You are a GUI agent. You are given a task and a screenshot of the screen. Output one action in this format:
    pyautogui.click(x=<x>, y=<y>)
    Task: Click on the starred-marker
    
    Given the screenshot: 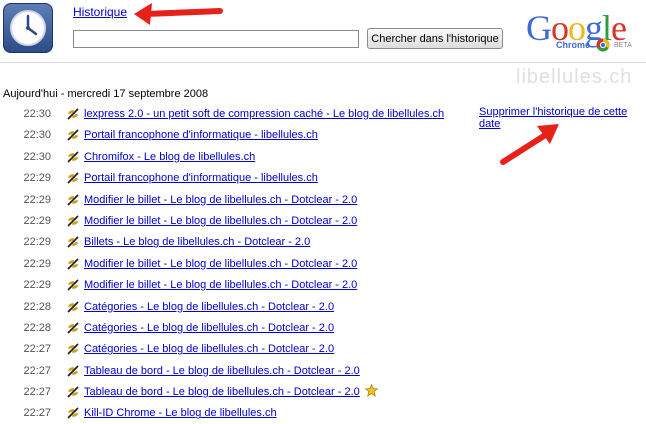 What is the action you would take?
    pyautogui.click(x=370, y=390)
    